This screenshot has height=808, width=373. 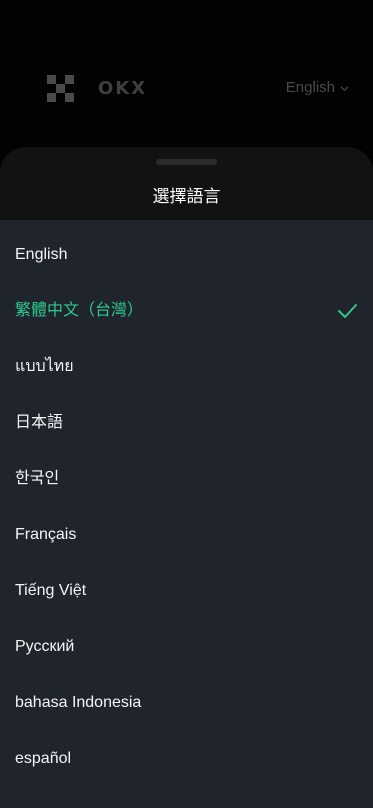 I want to click on language-switch-label: English, so click(x=310, y=87).